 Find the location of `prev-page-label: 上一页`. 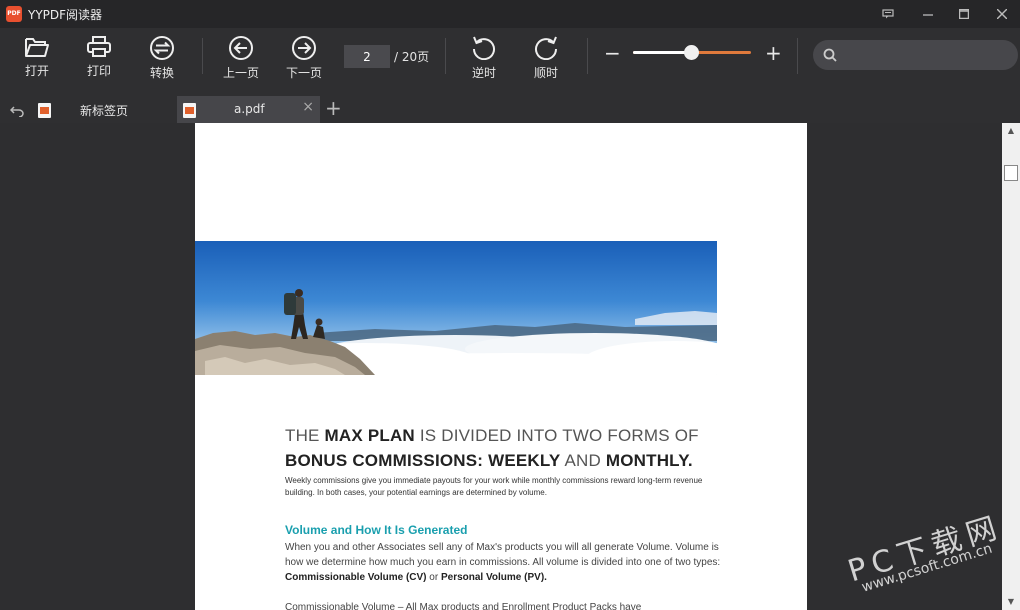

prev-page-label: 上一页 is located at coordinates (240, 73).